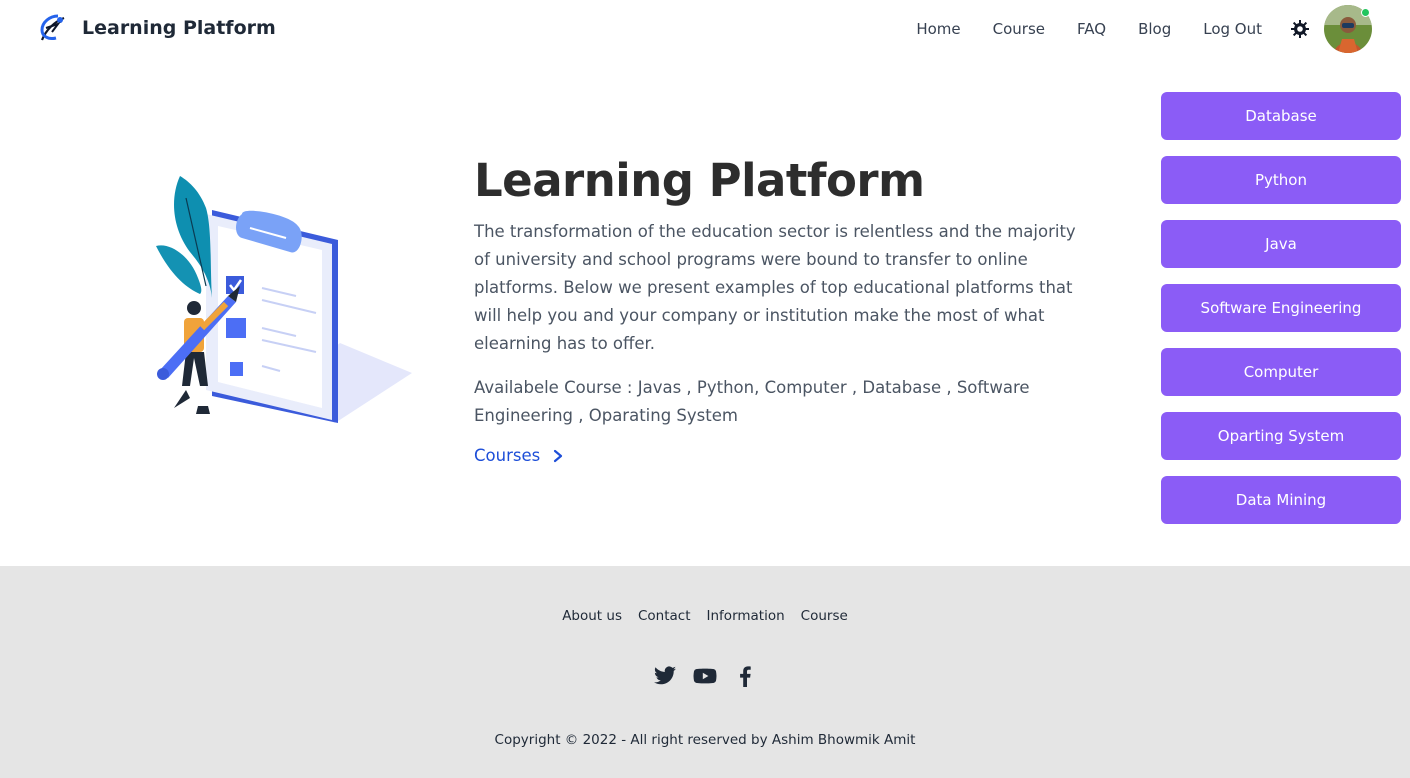 Image resolution: width=1410 pixels, height=778 pixels. What do you see at coordinates (52, 27) in the screenshot?
I see `brand-logo-icon` at bounding box center [52, 27].